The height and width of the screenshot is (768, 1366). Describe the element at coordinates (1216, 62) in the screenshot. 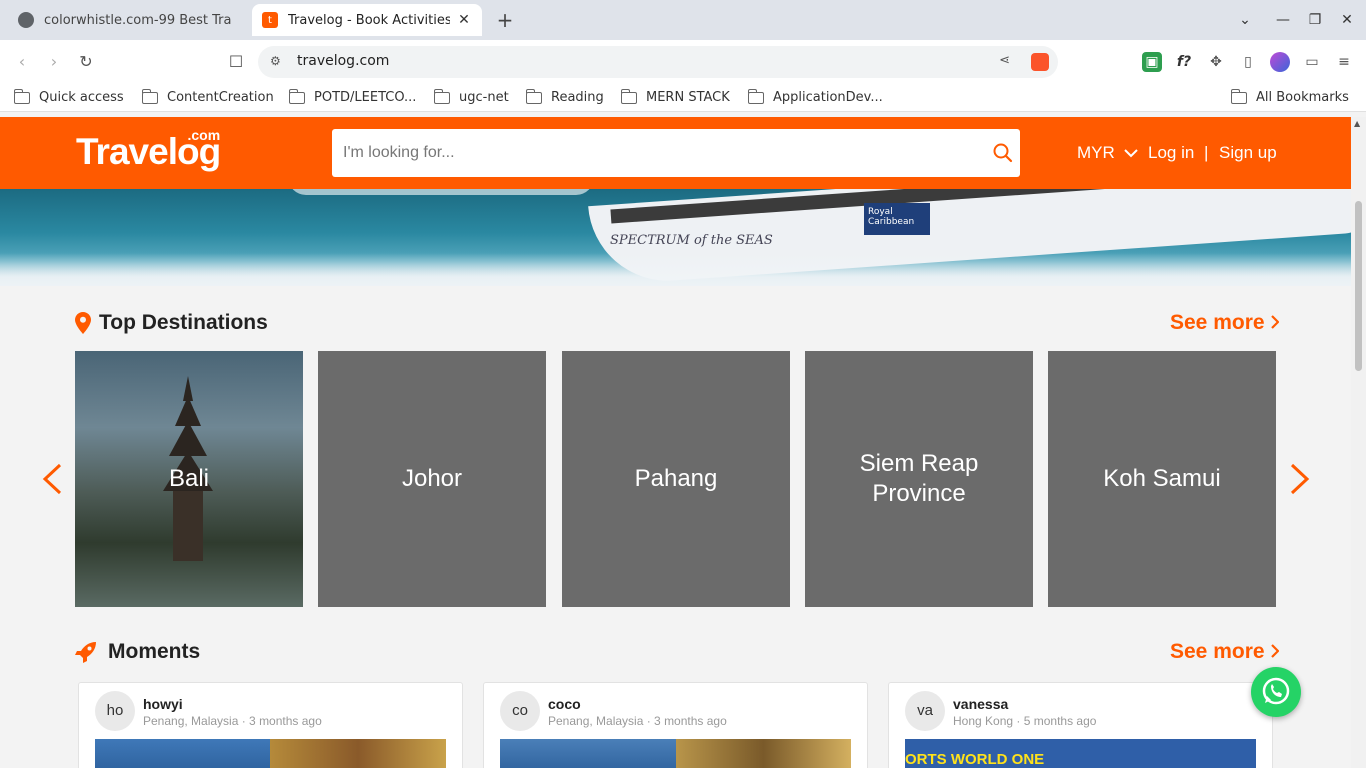

I see `extensions-puzzle-icon: ✥` at that location.